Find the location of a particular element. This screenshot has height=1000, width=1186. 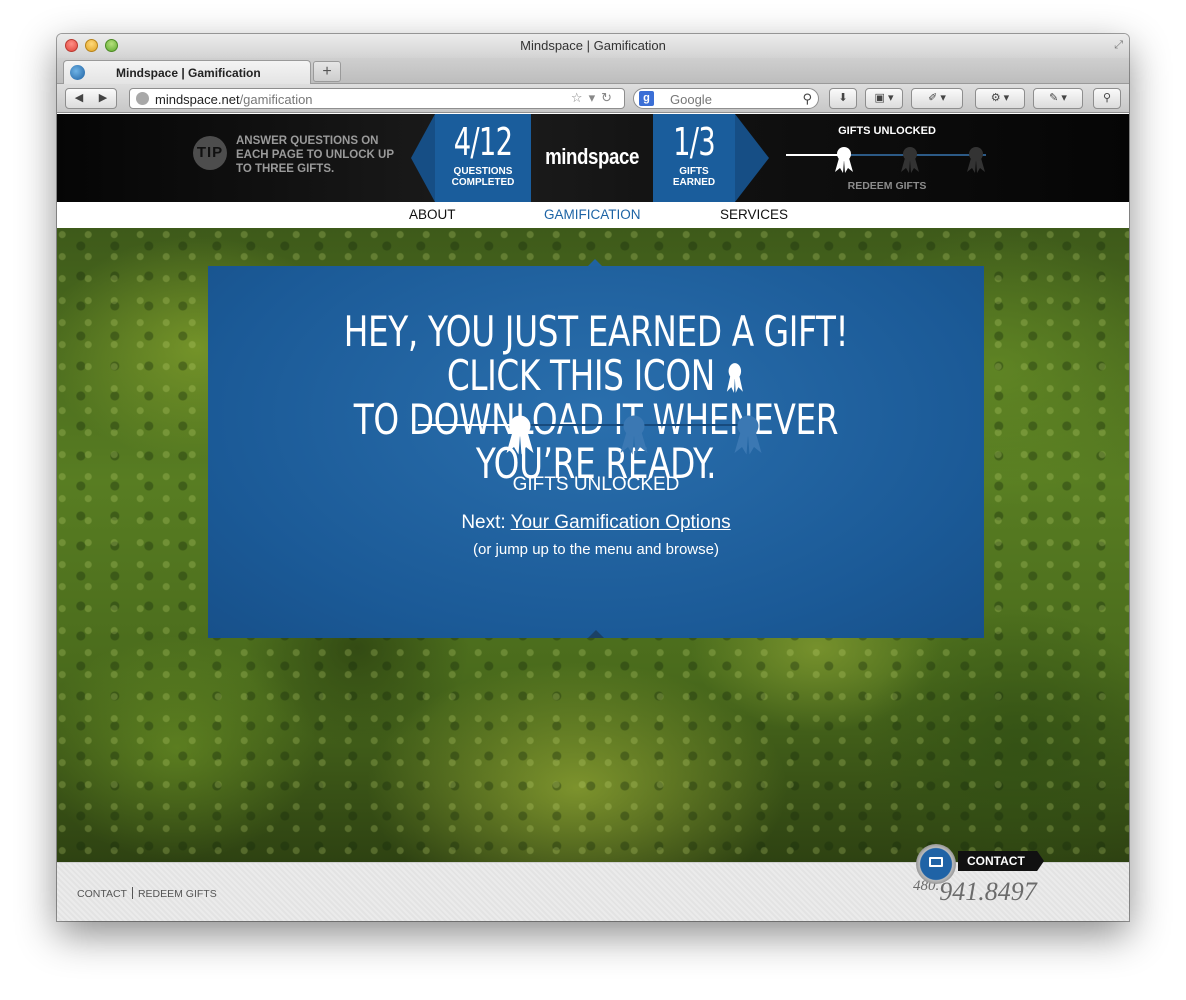

download-arrow-icon: ⬇ is located at coordinates (843, 98).